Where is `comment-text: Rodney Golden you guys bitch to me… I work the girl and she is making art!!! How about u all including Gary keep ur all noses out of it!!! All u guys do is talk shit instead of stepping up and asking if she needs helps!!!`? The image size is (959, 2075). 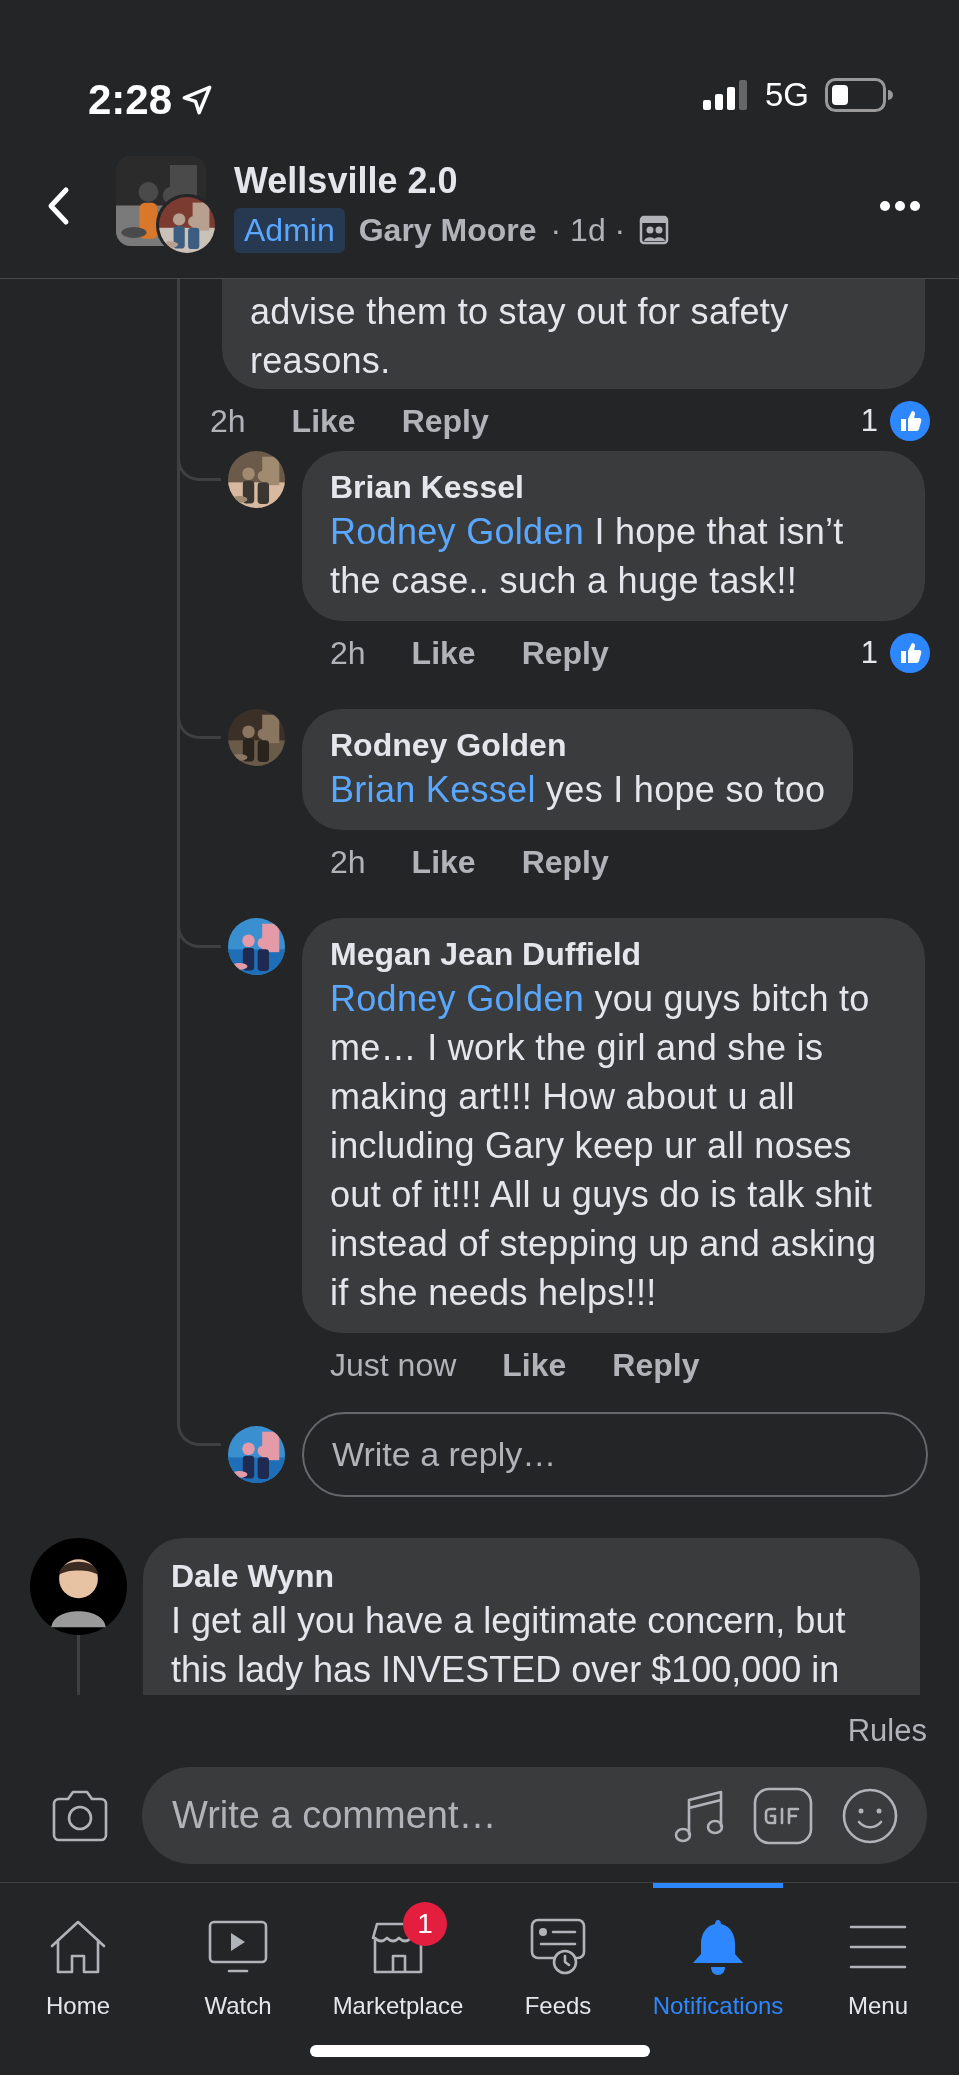
comment-text: Rodney Golden you guys bitch to me… I work the girl and she is making art!!! How about u all including Gary keep ur all noses out of it!!! All u guys do is talk shit instead of stepping up and asking if she needs helps!!! is located at coordinates (604, 1146).